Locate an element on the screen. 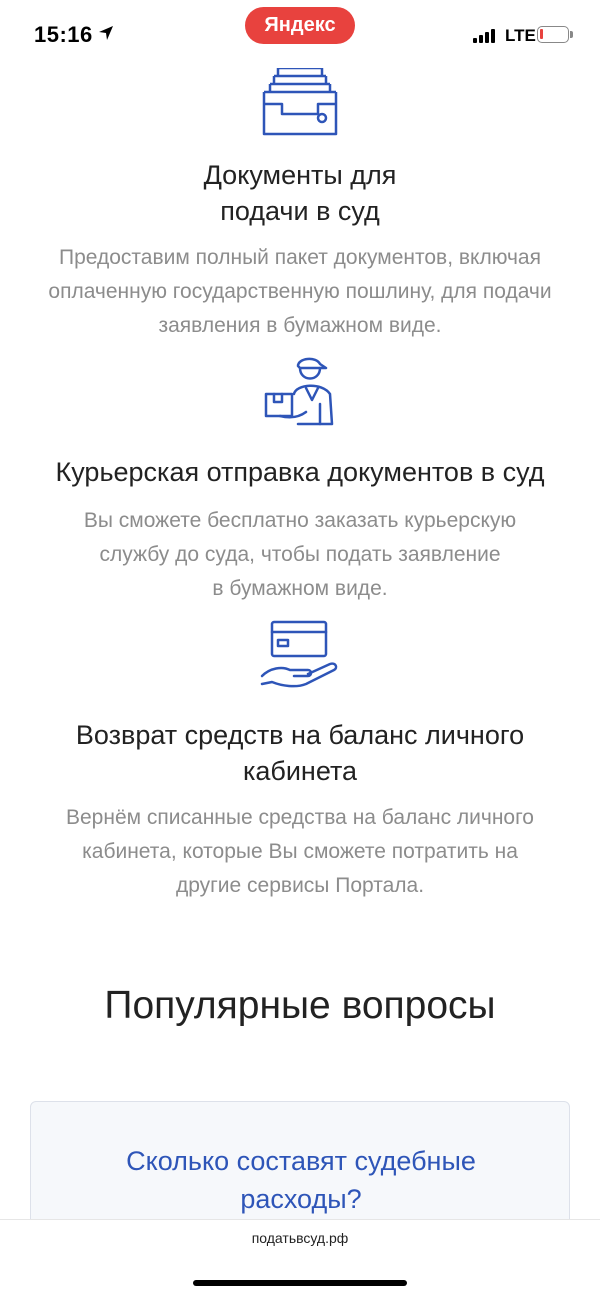 The height and width of the screenshot is (1298, 600). battery-nub is located at coordinates (571, 34).